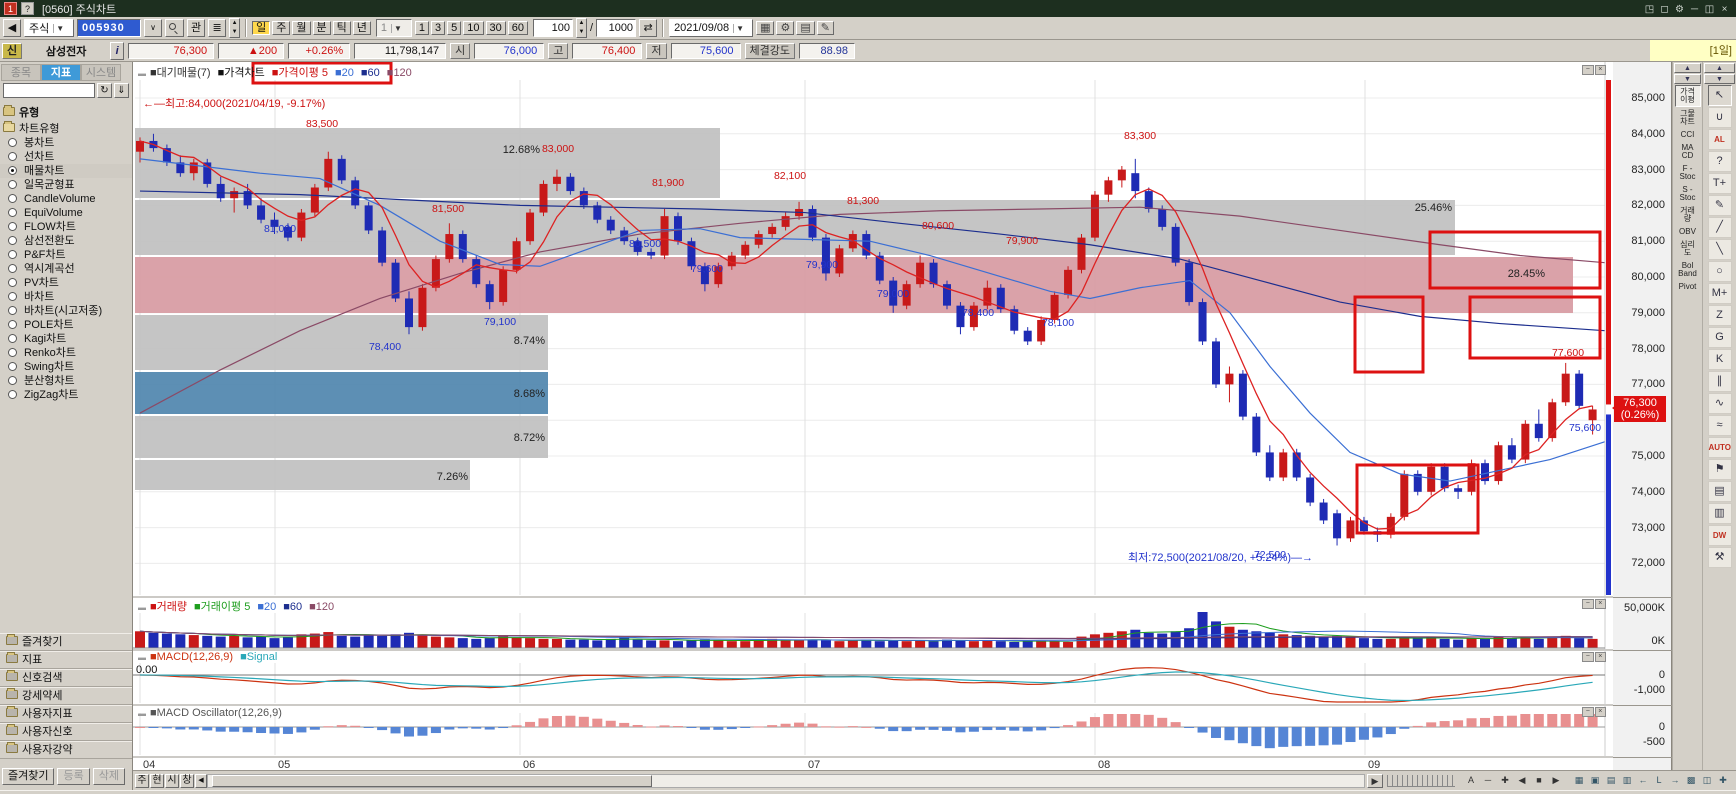  Describe the element at coordinates (1688, 249) in the screenshot. I see `indicator-button-심리도: 심리 도` at that location.